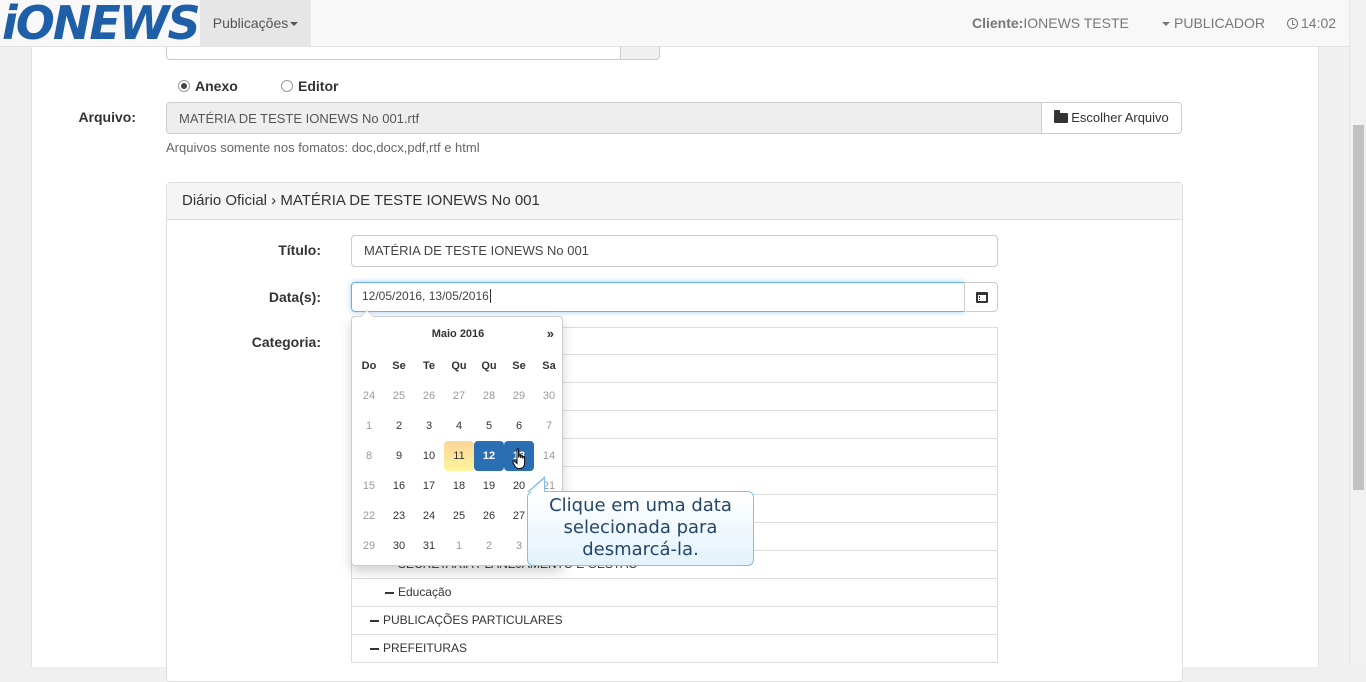 The image size is (1366, 682). I want to click on tooltip-arrow-inner, so click(536, 485).